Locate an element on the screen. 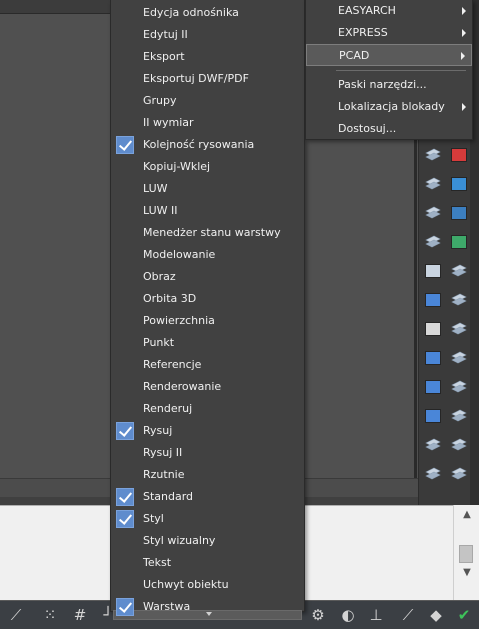 The height and width of the screenshot is (629, 479). pdf-icon is located at coordinates (459, 155).